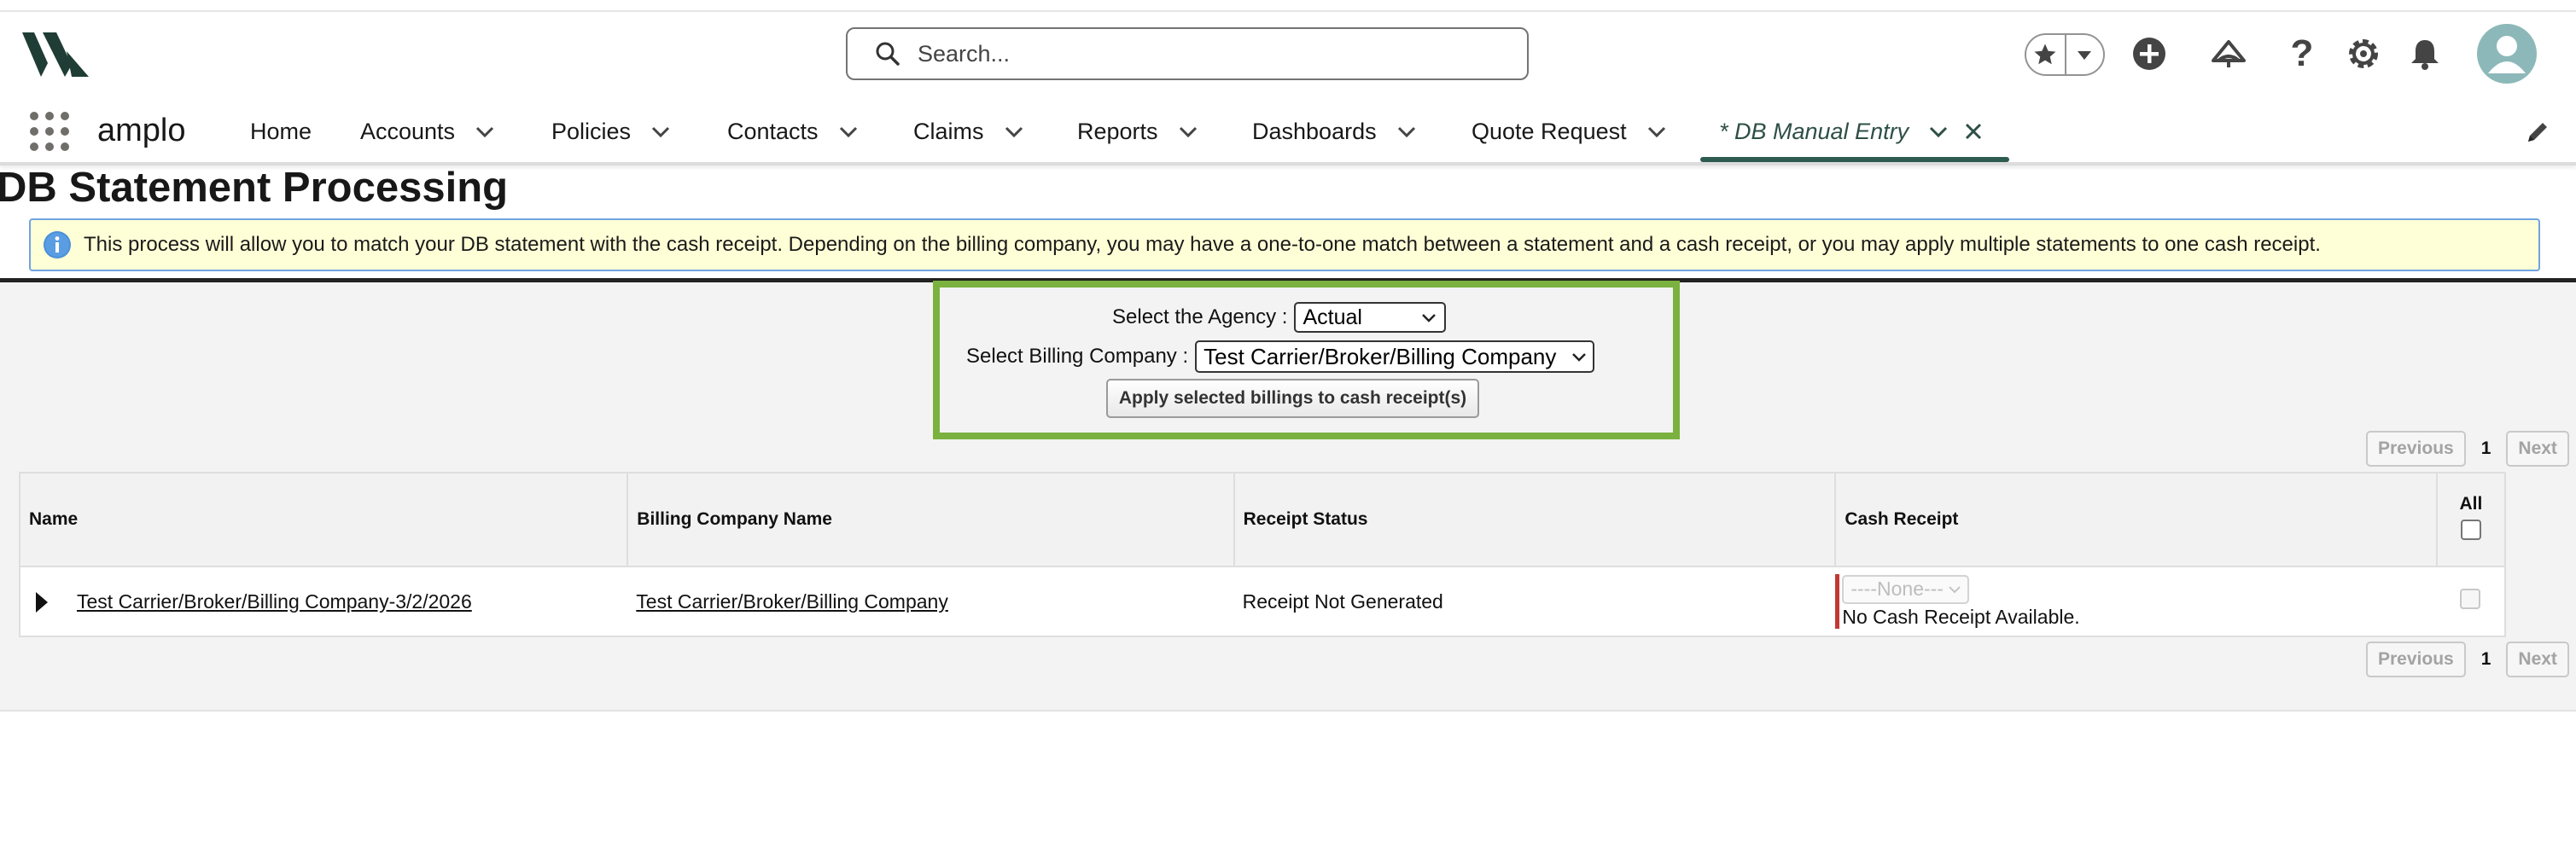 The image size is (2576, 848). I want to click on tab-label: * DB Manual Entry, so click(1814, 131).